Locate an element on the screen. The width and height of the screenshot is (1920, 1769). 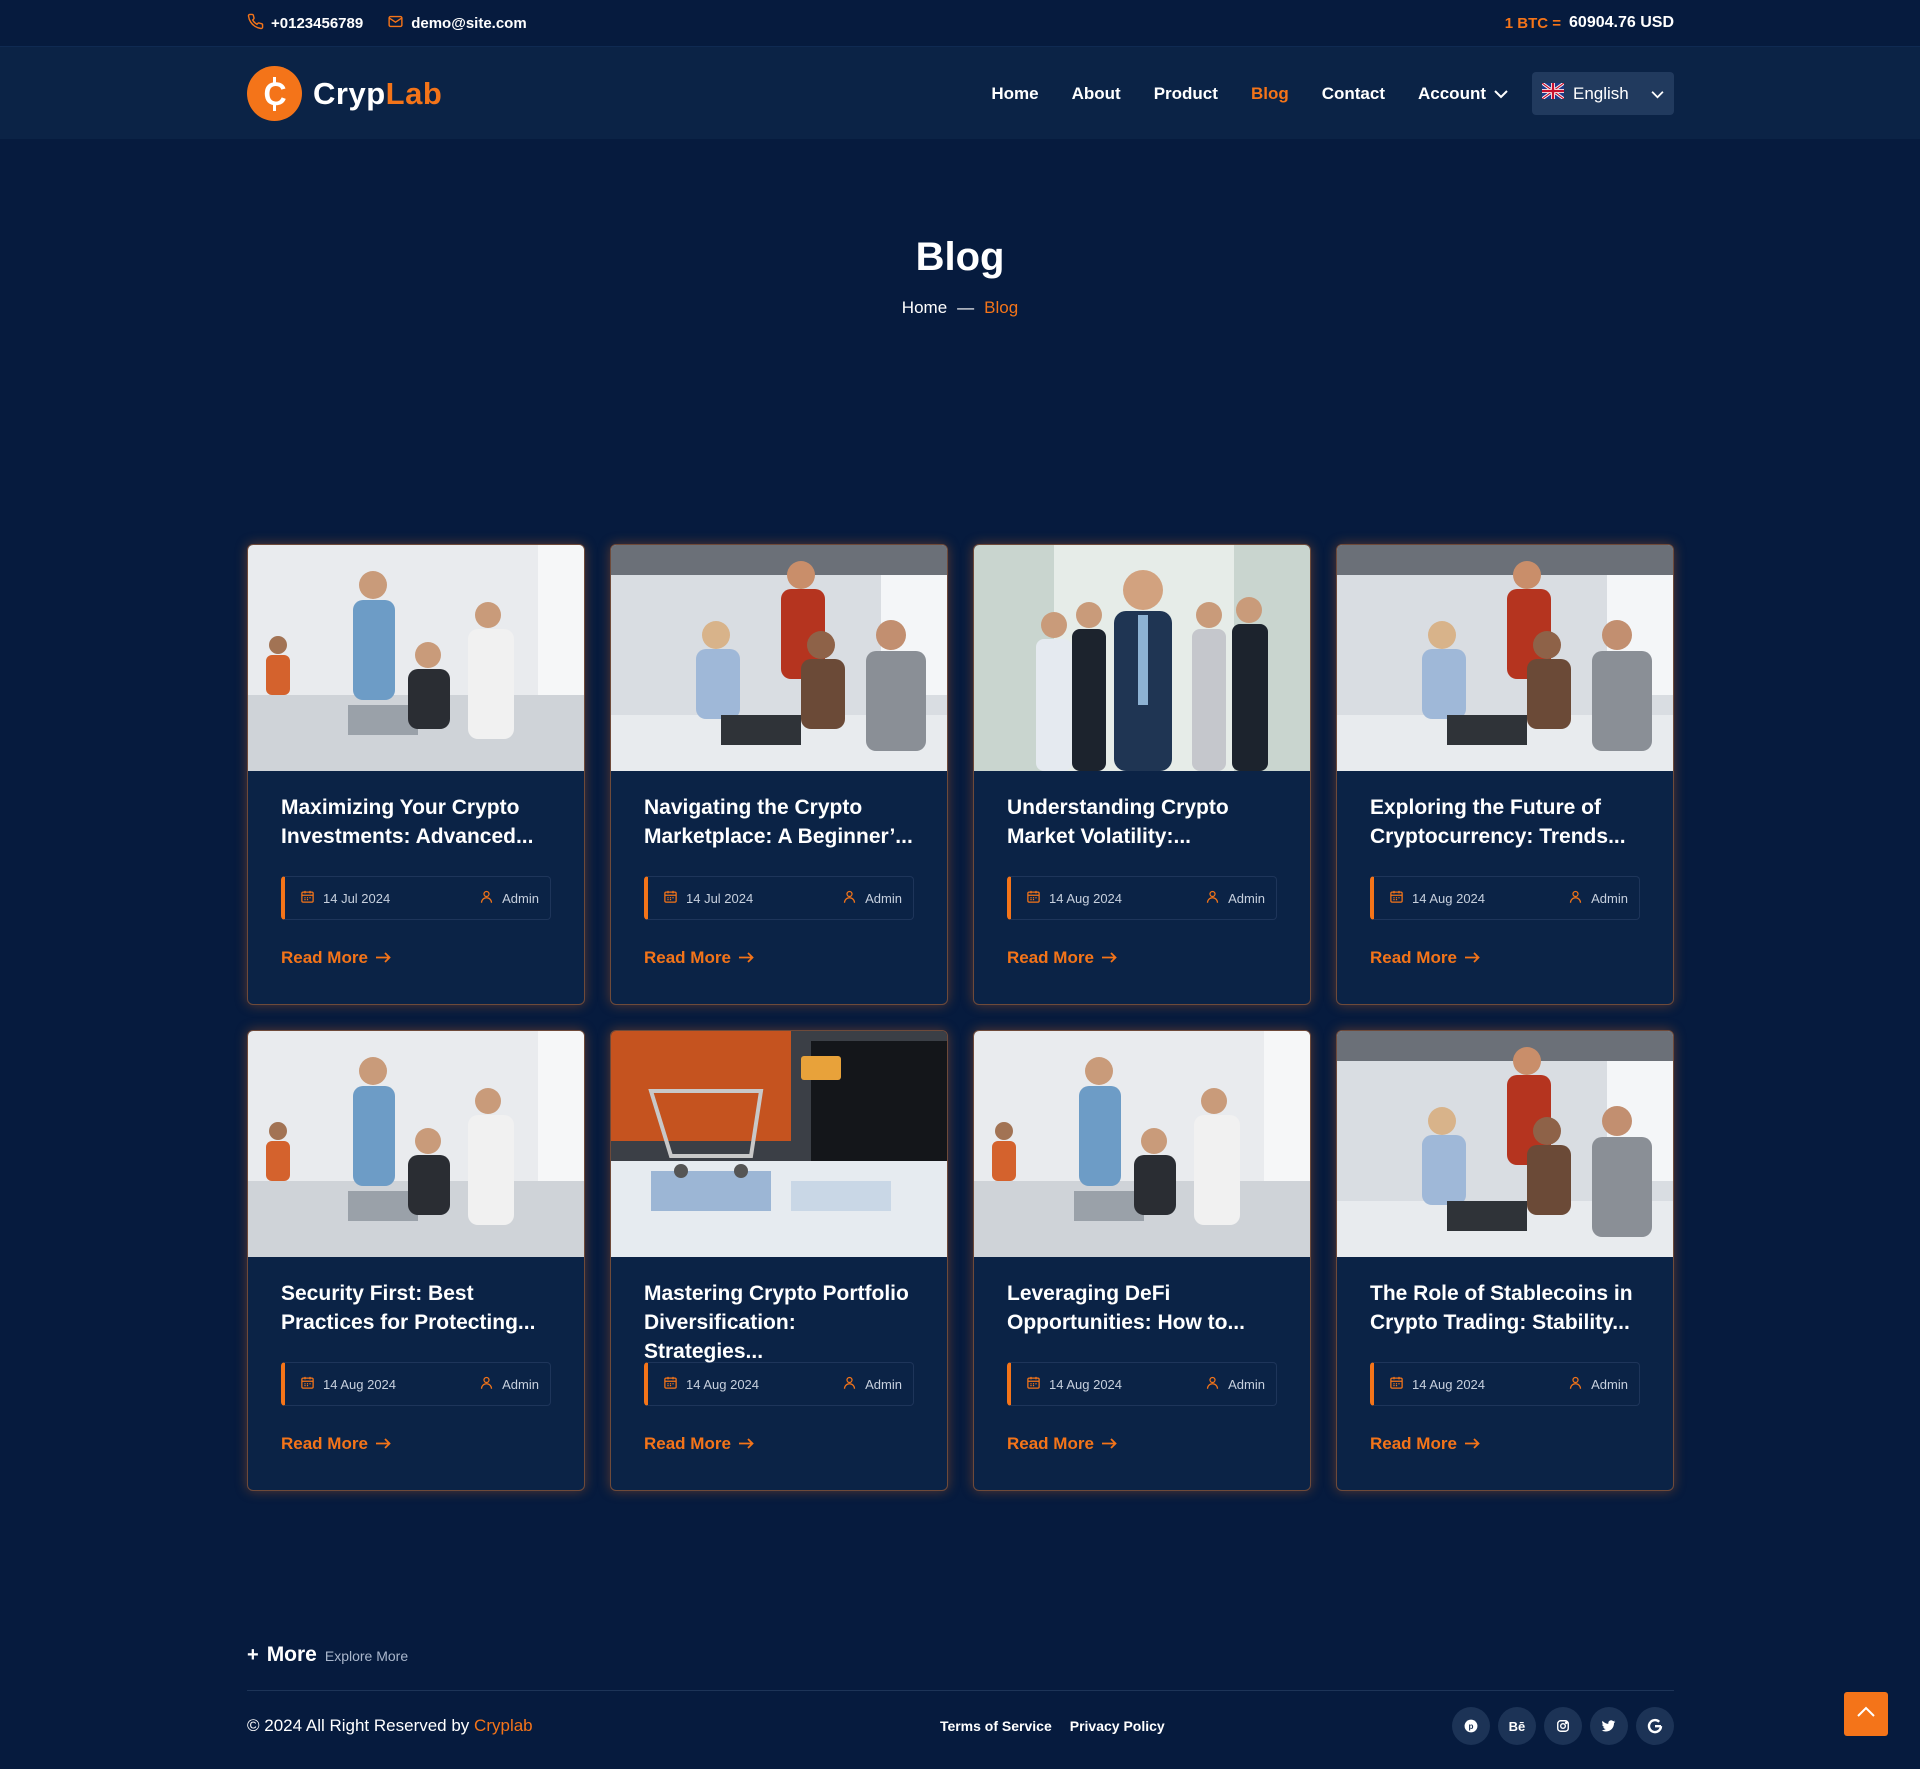
language-select: English is located at coordinates (1603, 93).